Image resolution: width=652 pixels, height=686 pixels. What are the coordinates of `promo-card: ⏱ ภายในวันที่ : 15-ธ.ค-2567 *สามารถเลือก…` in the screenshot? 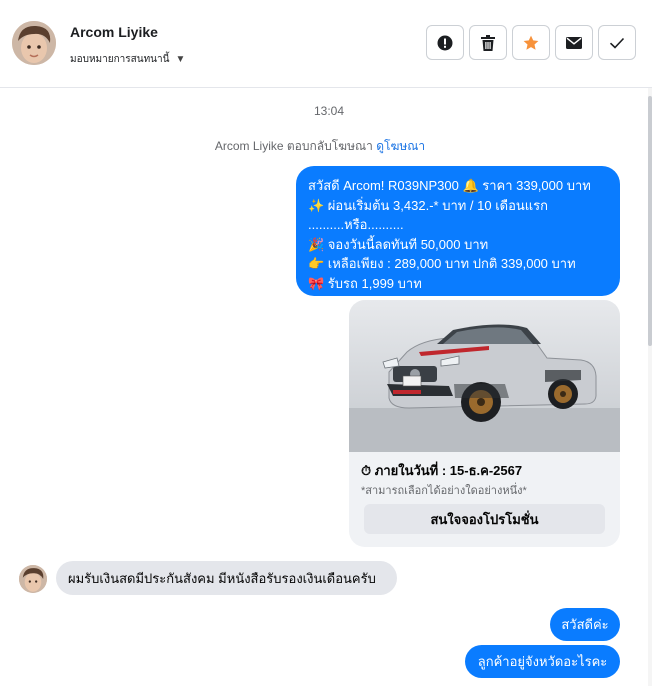 It's located at (484, 423).